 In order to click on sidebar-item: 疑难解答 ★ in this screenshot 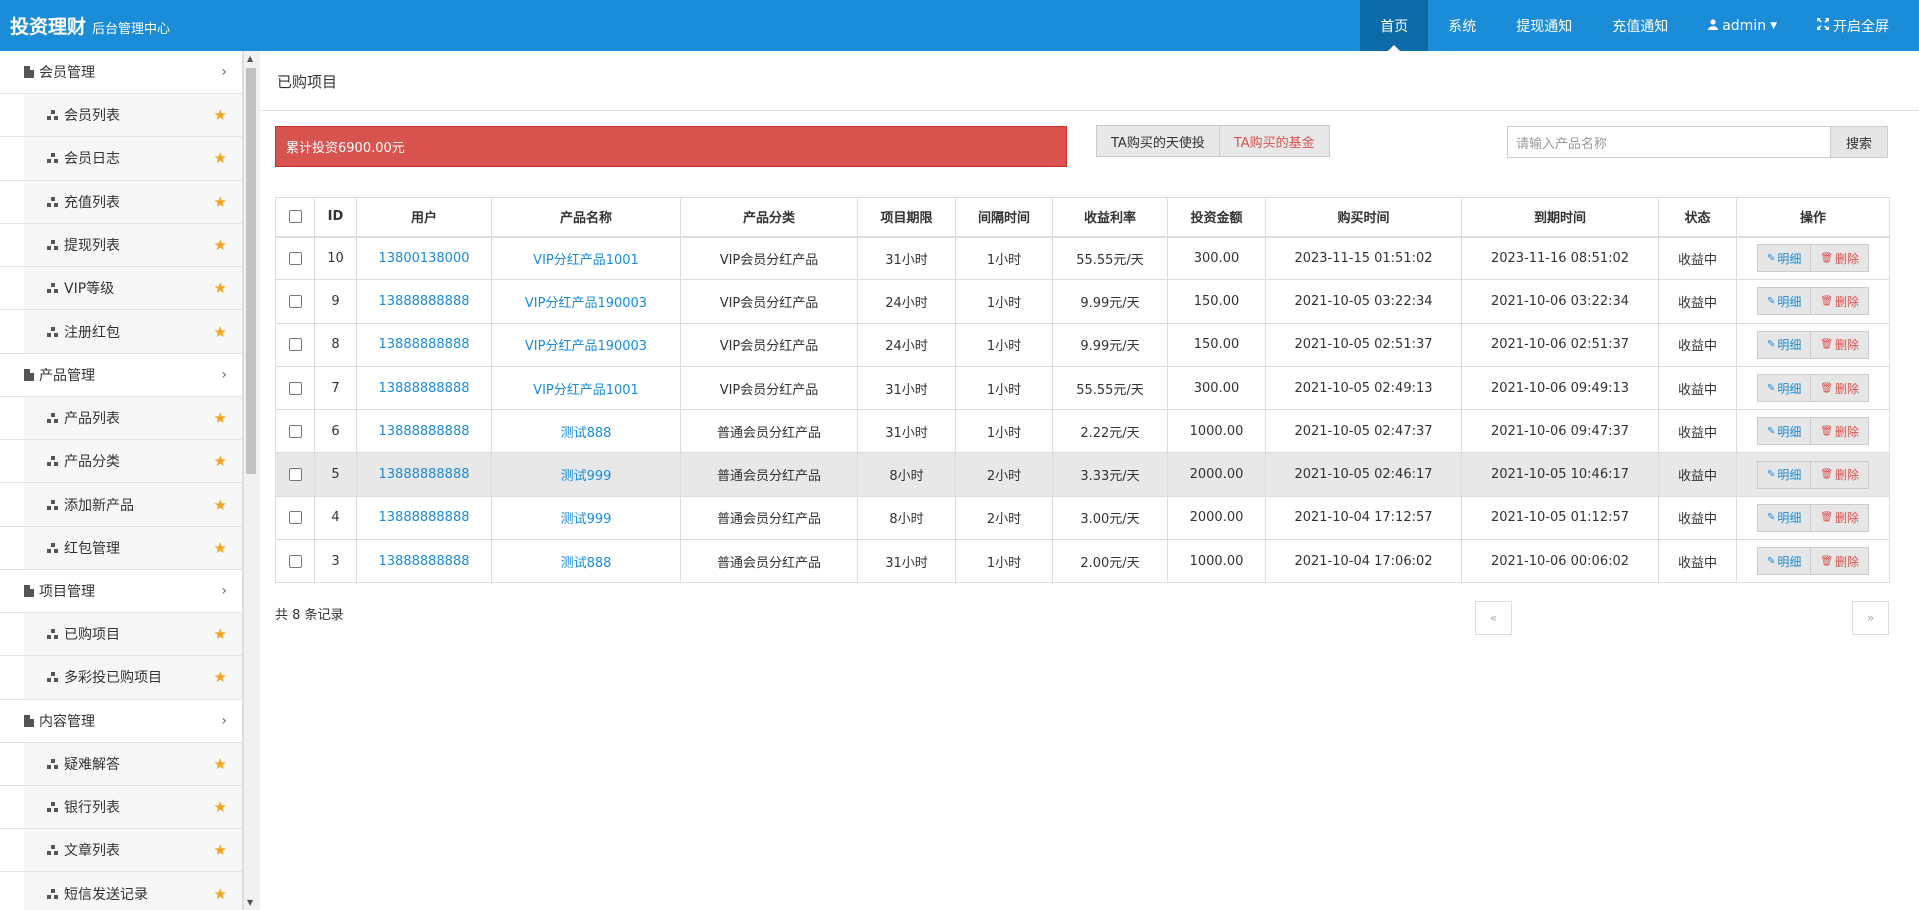, I will do `click(121, 764)`.